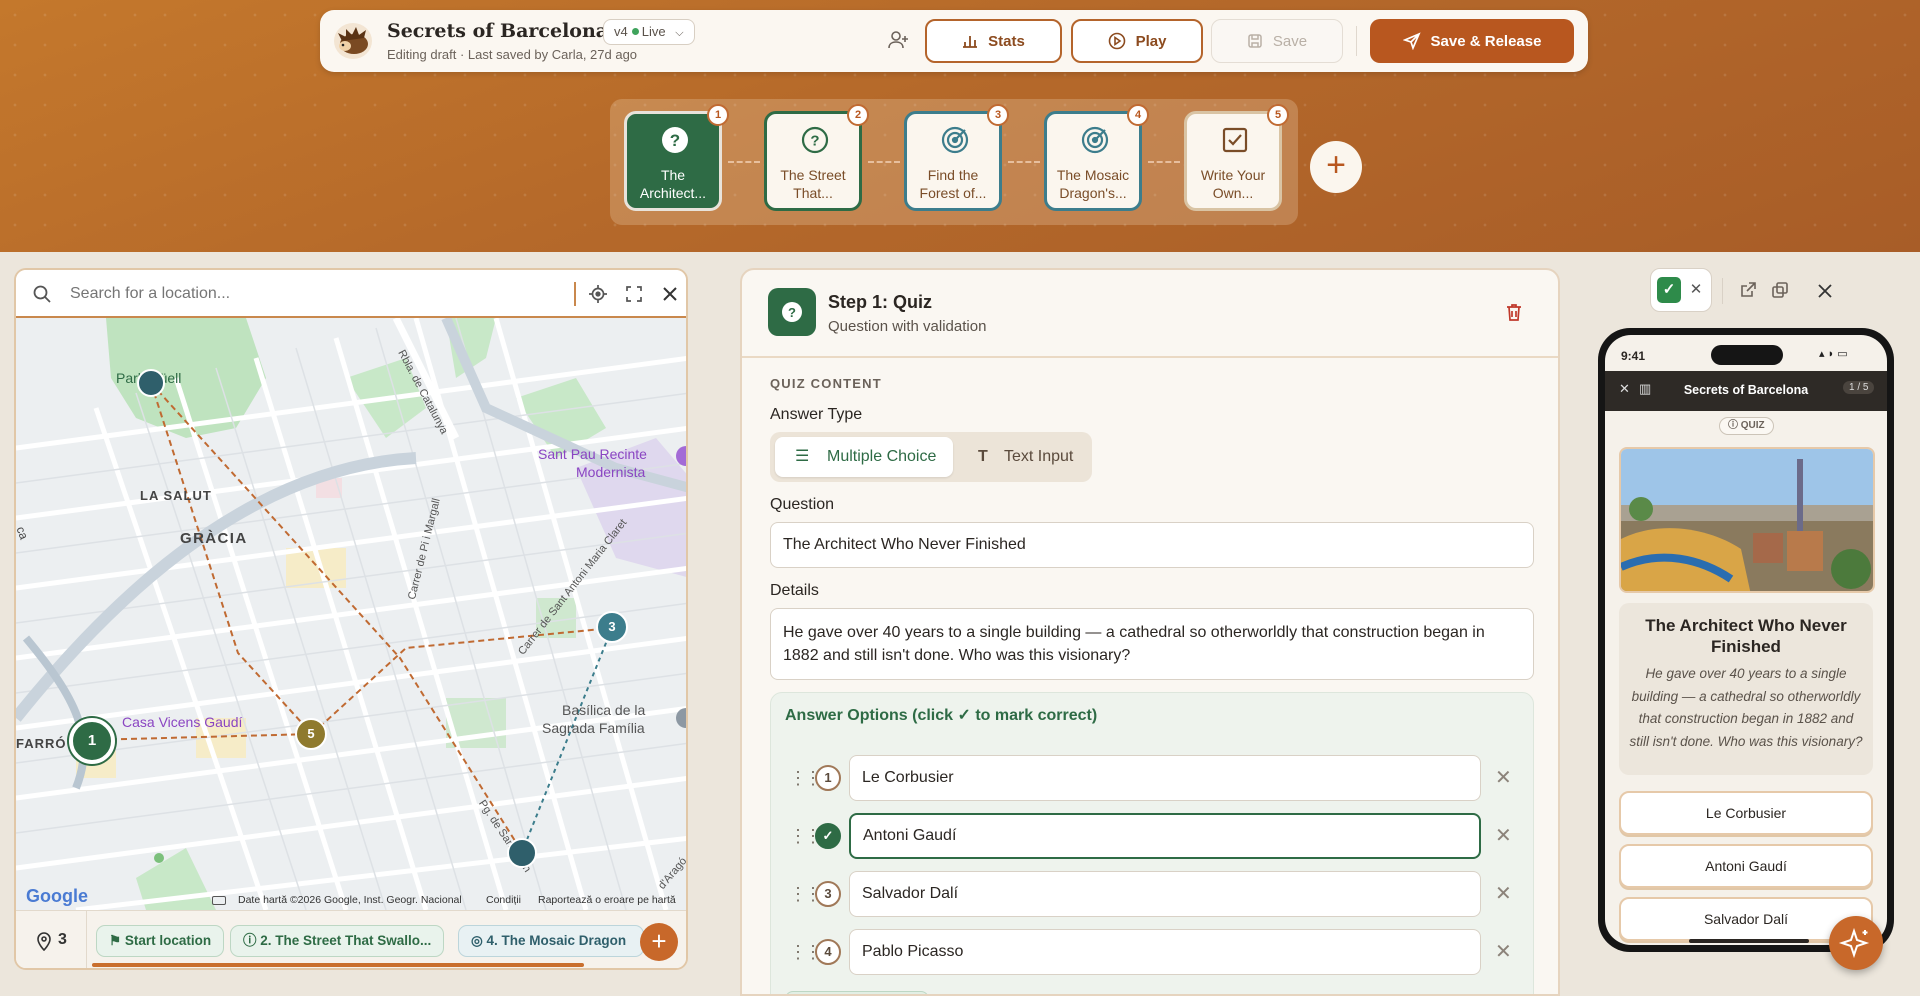 The image size is (1920, 996). What do you see at coordinates (676, 157) in the screenshot?
I see `step-card-1: ? The Architect... 1` at bounding box center [676, 157].